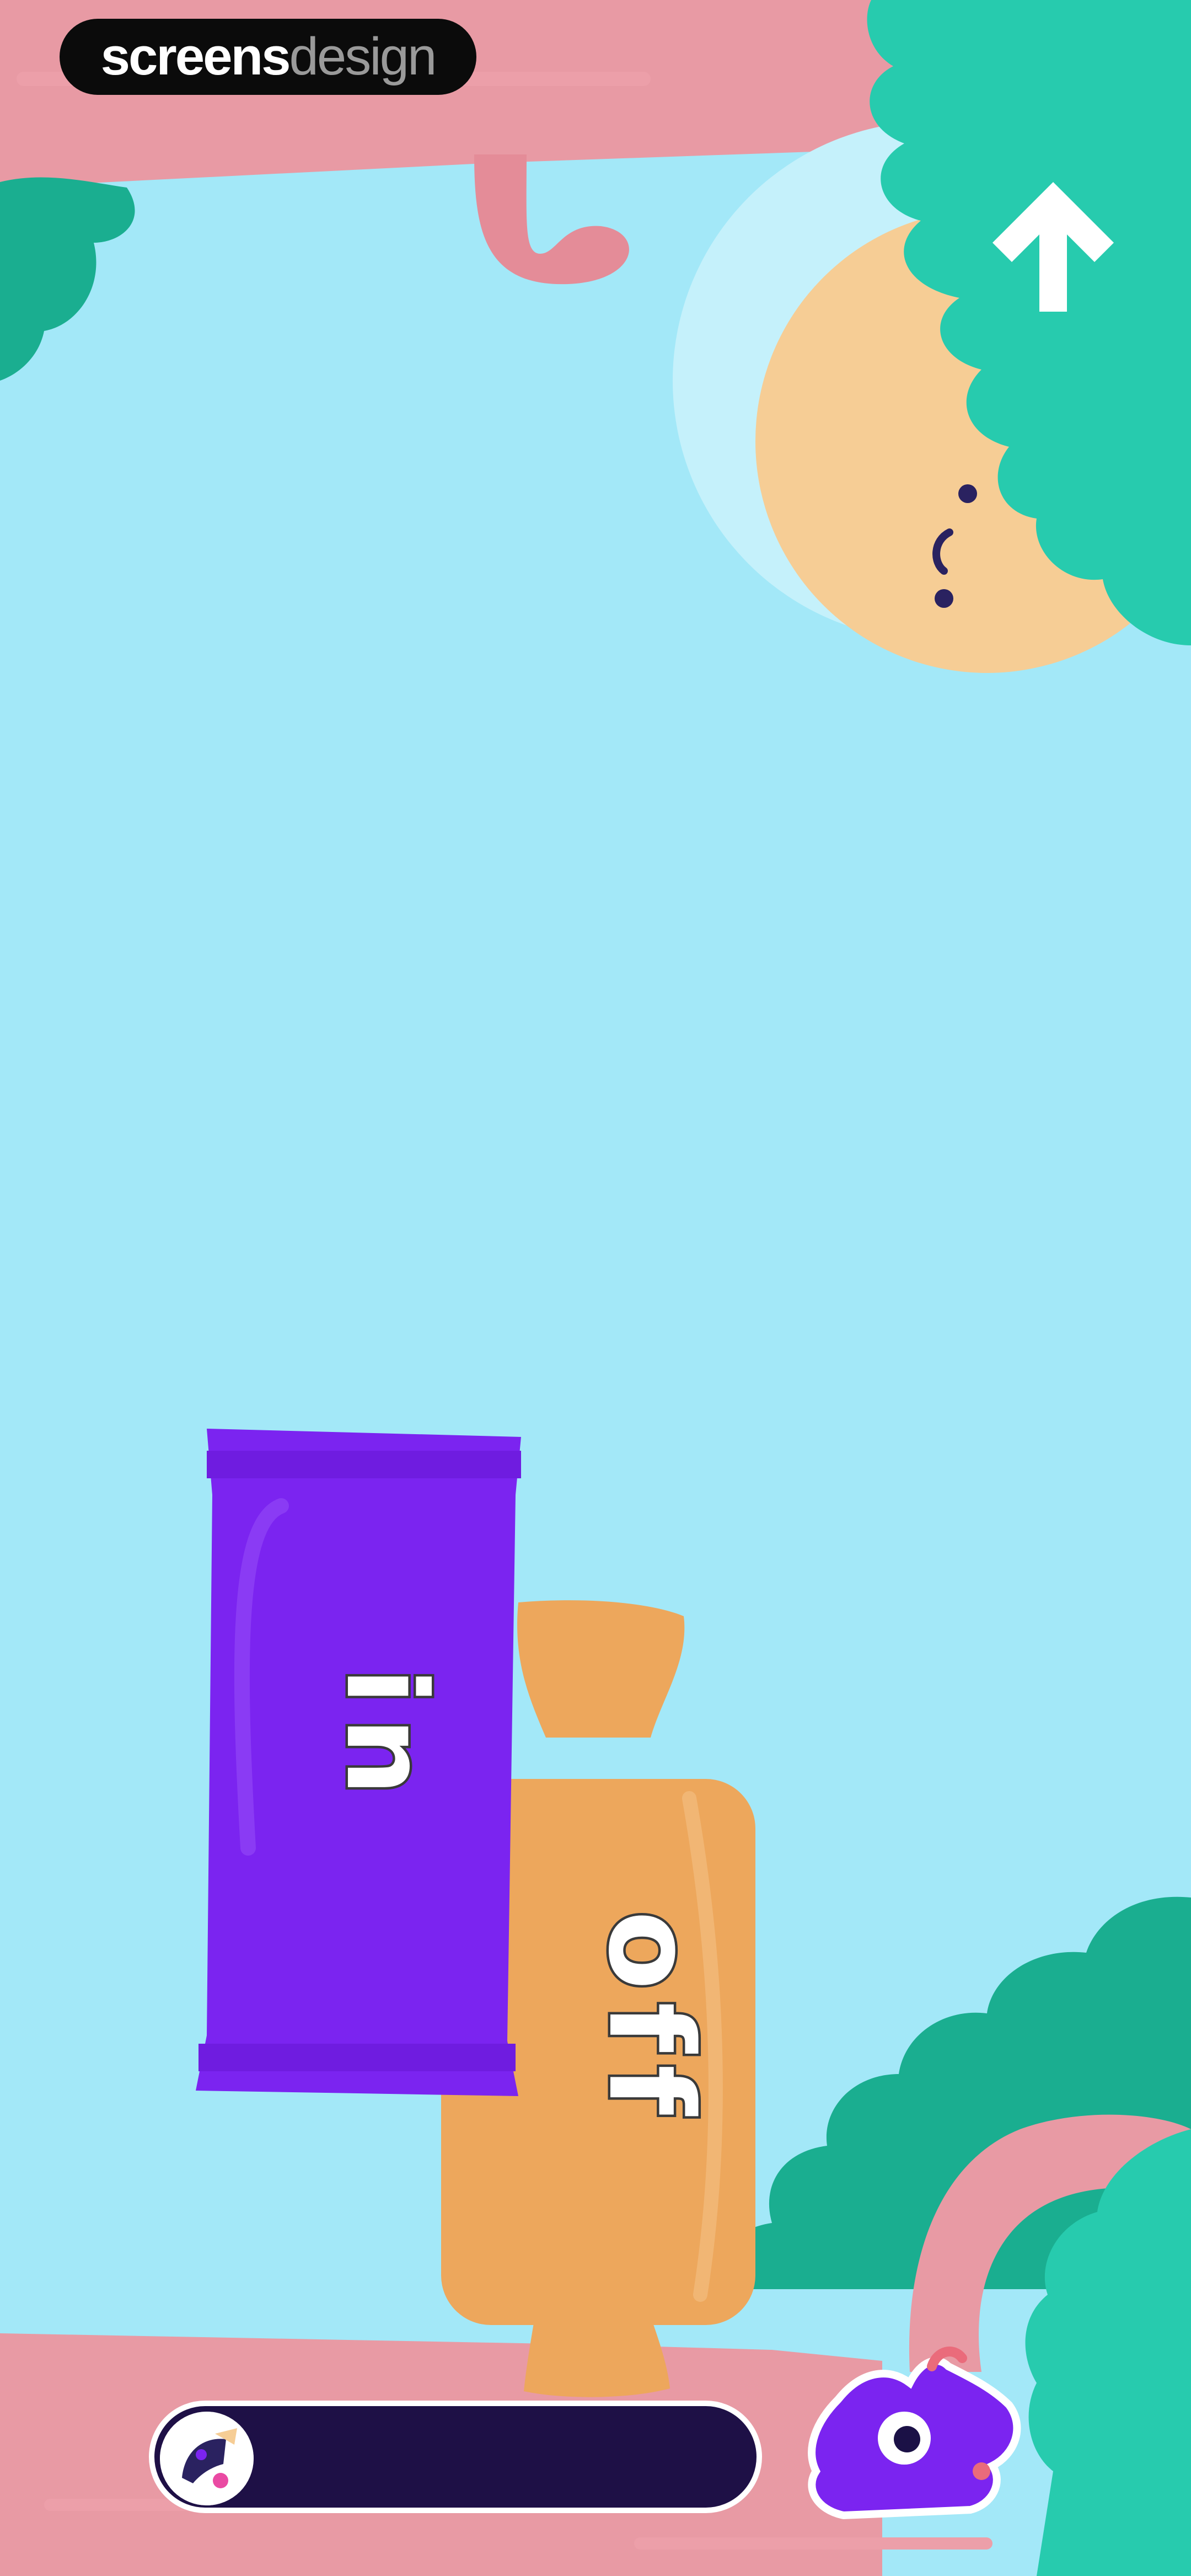  I want to click on off-candy-top-twist, so click(601, 1669).